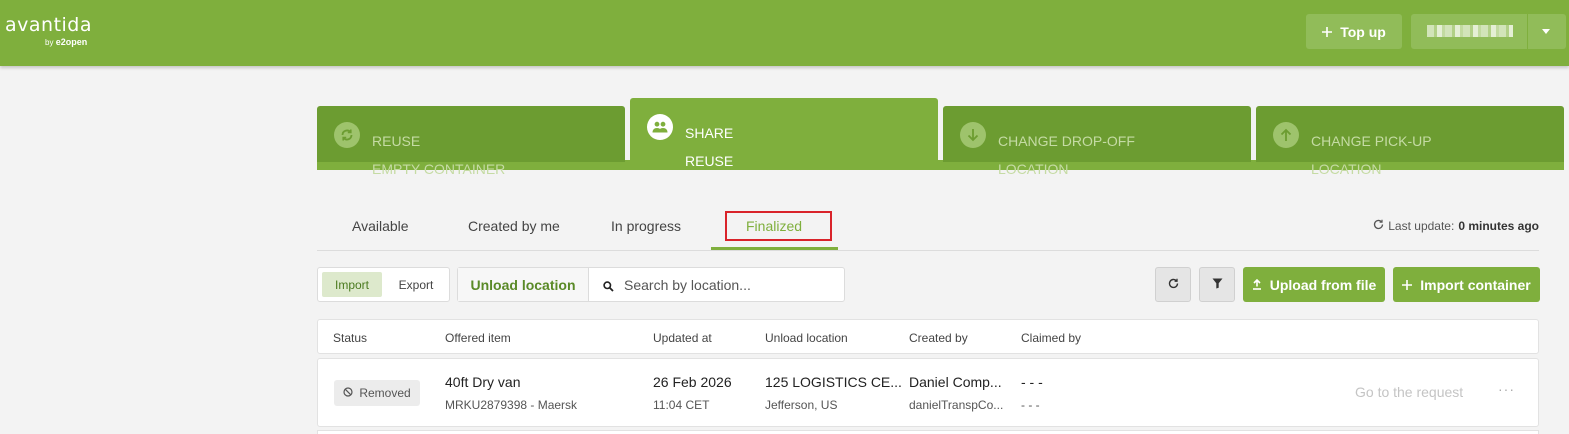  I want to click on service-tab-share-reuse: SHARE REUSE, so click(784, 133).